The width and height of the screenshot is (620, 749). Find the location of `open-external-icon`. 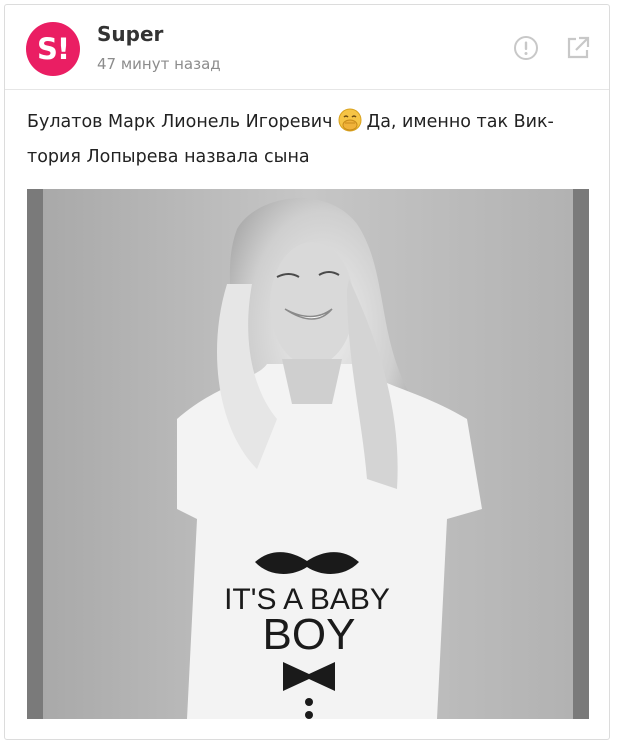

open-external-icon is located at coordinates (578, 48).